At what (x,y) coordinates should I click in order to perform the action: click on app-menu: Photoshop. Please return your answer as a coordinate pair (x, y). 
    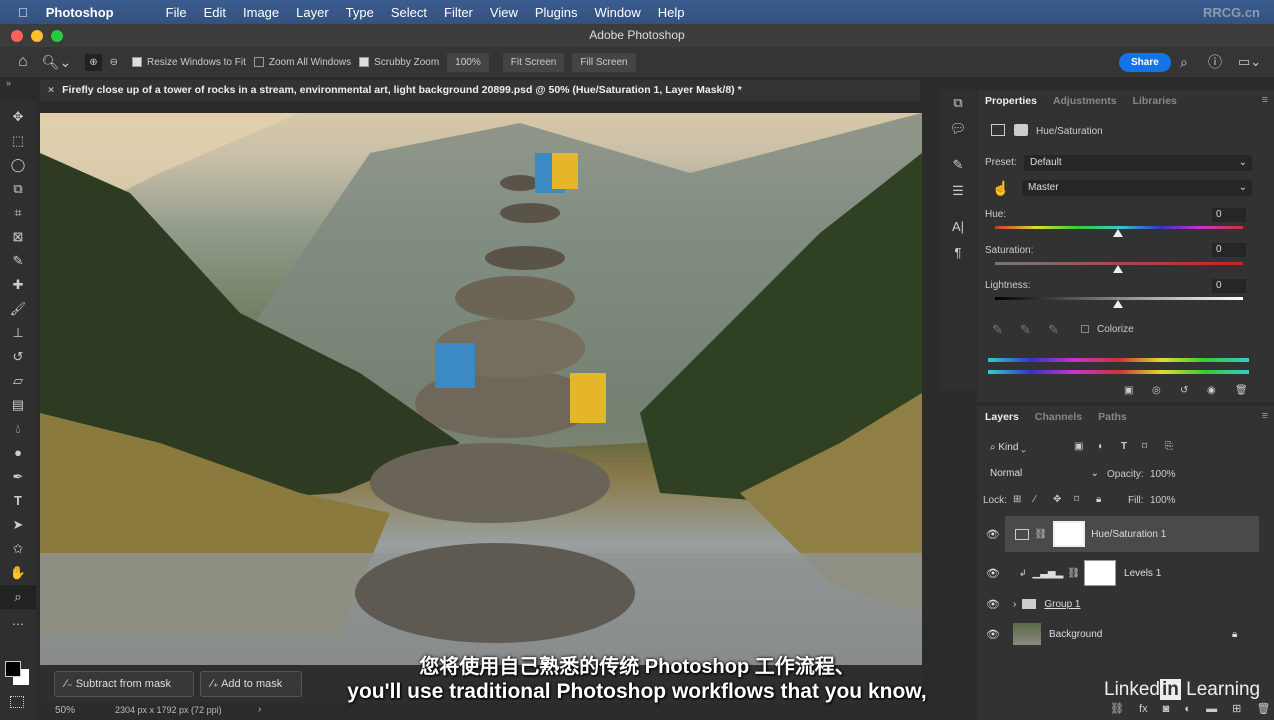
    Looking at the image, I should click on (80, 12).